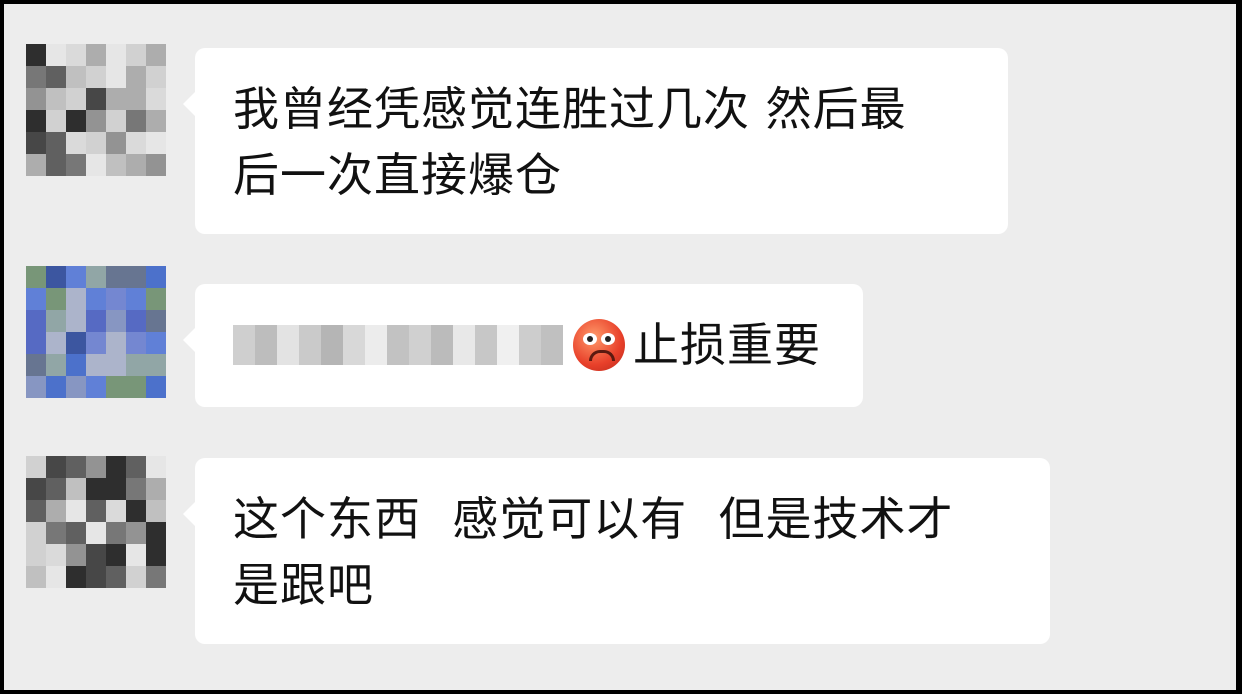 This screenshot has height=694, width=1242. I want to click on message-text: 止损重要, so click(727, 345).